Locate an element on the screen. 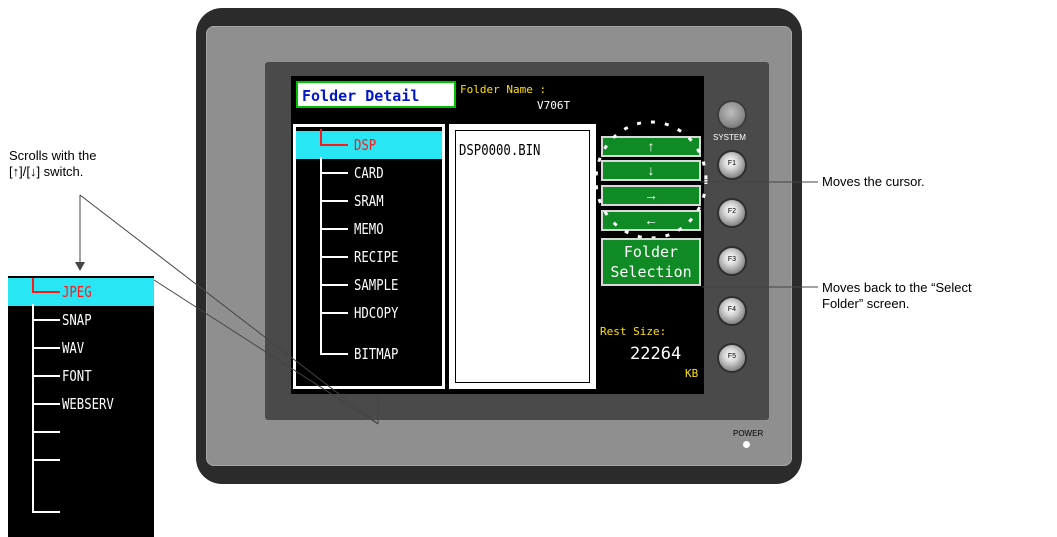 Image resolution: width=1057 pixels, height=537 pixels. tree-item-recipe: RECIPE is located at coordinates (369, 257).